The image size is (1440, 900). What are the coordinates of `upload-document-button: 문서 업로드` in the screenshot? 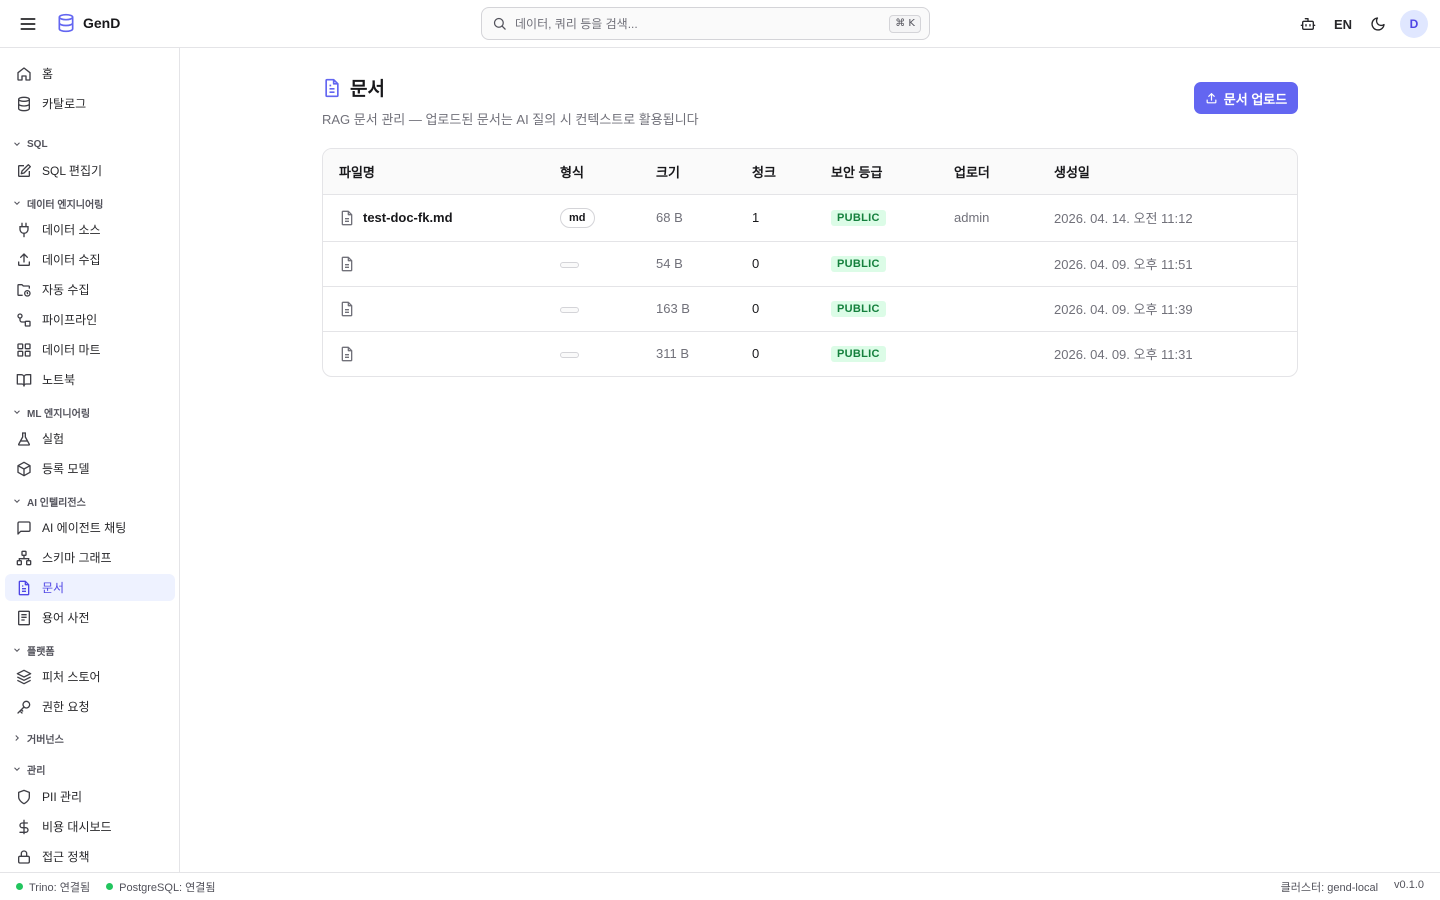 It's located at (1246, 98).